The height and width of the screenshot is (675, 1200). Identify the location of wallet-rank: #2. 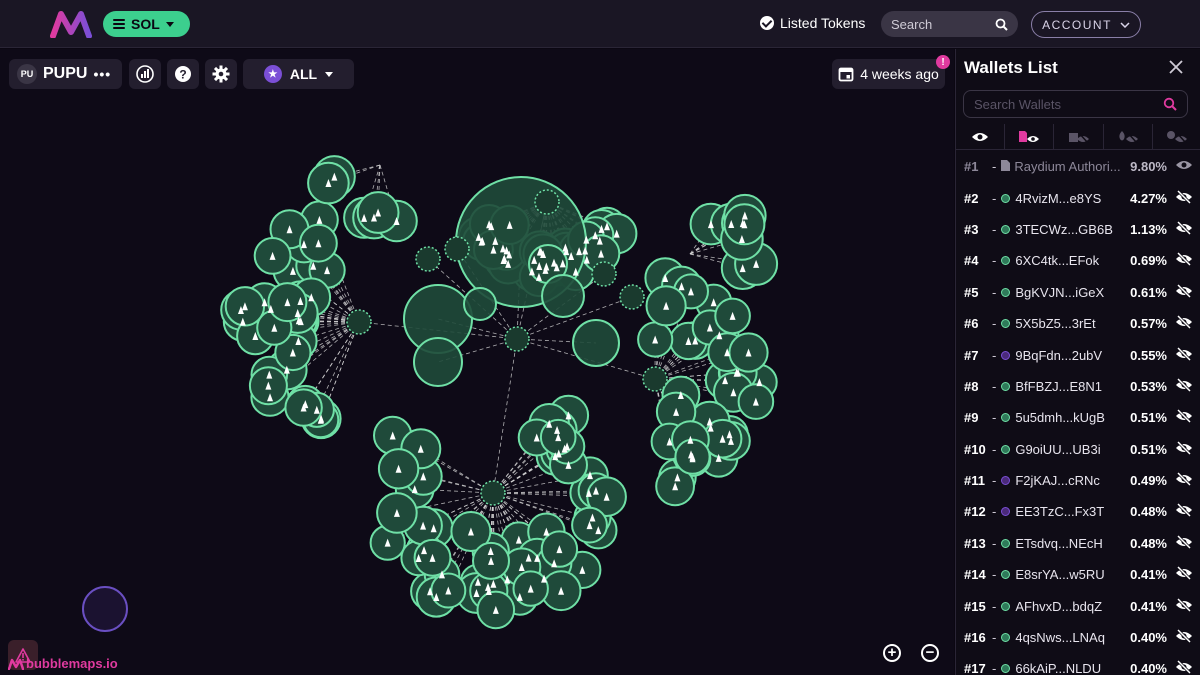
(971, 198).